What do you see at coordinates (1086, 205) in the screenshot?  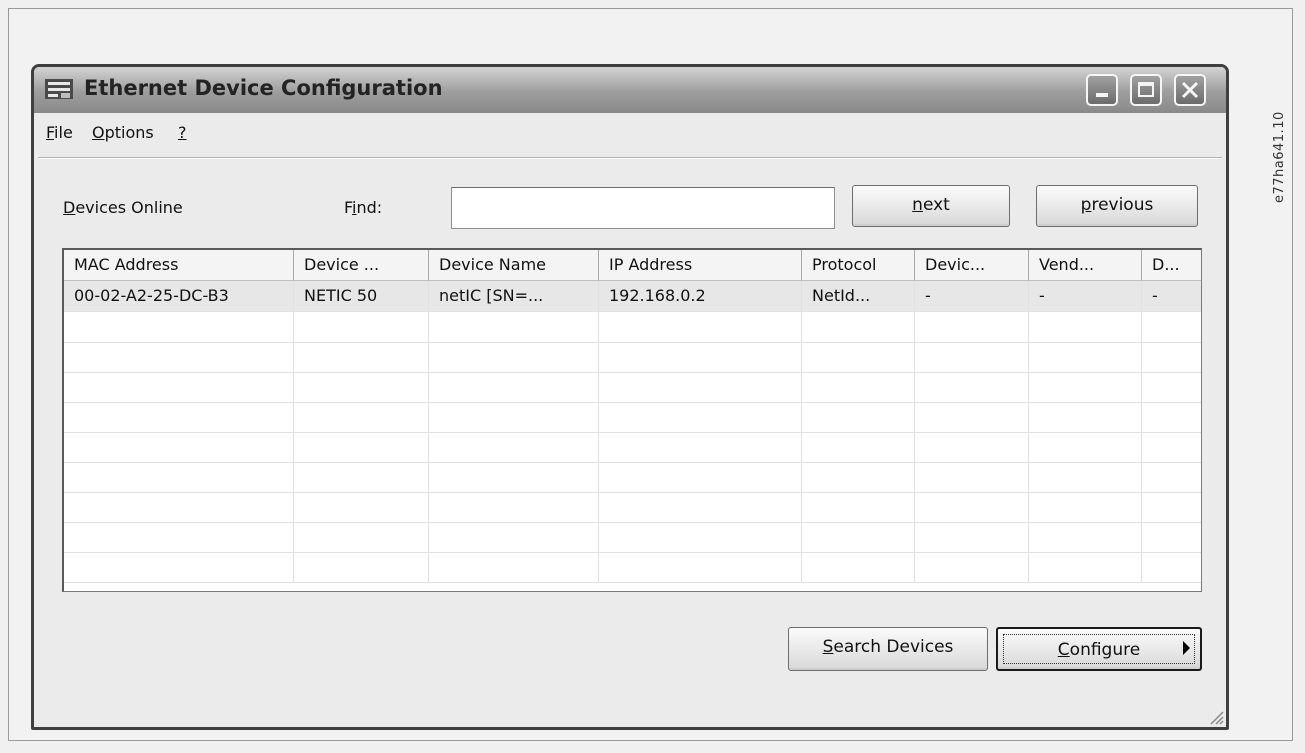 I see `previous-hotkey: p` at bounding box center [1086, 205].